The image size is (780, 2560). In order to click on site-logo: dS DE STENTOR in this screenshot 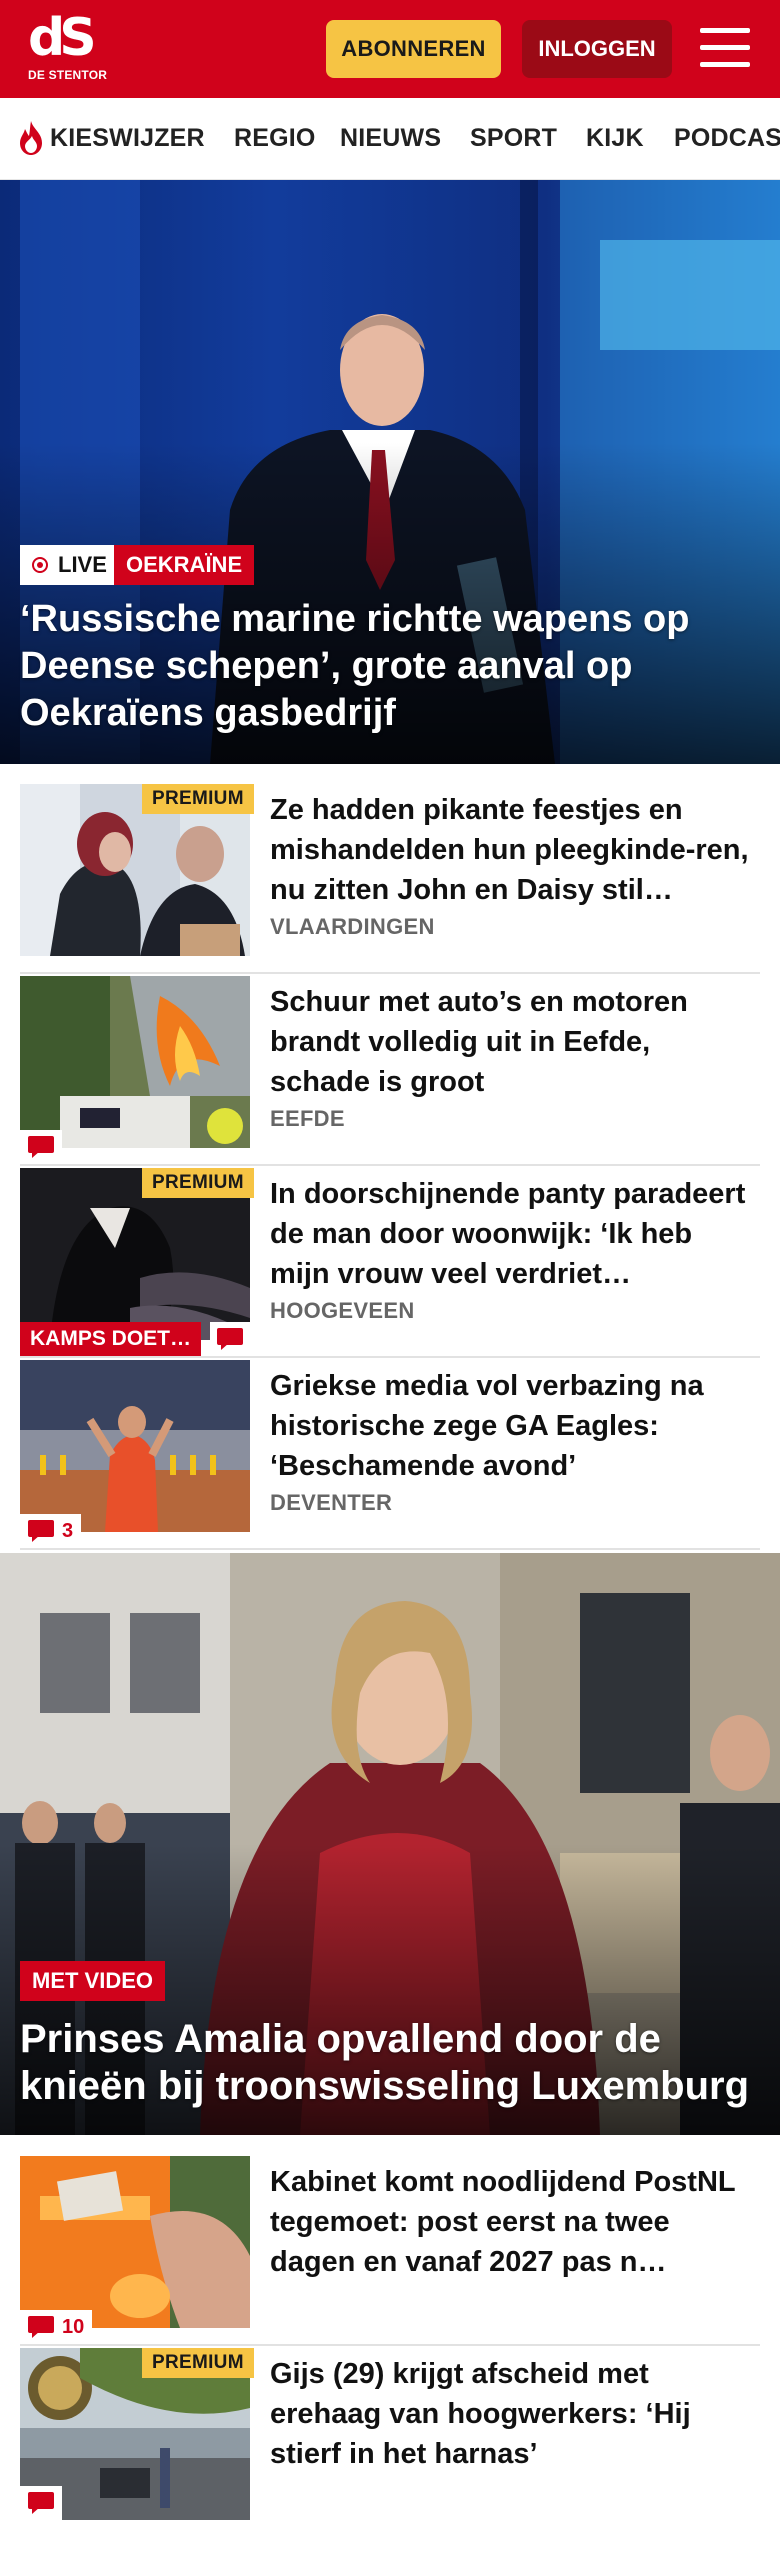, I will do `click(70, 52)`.